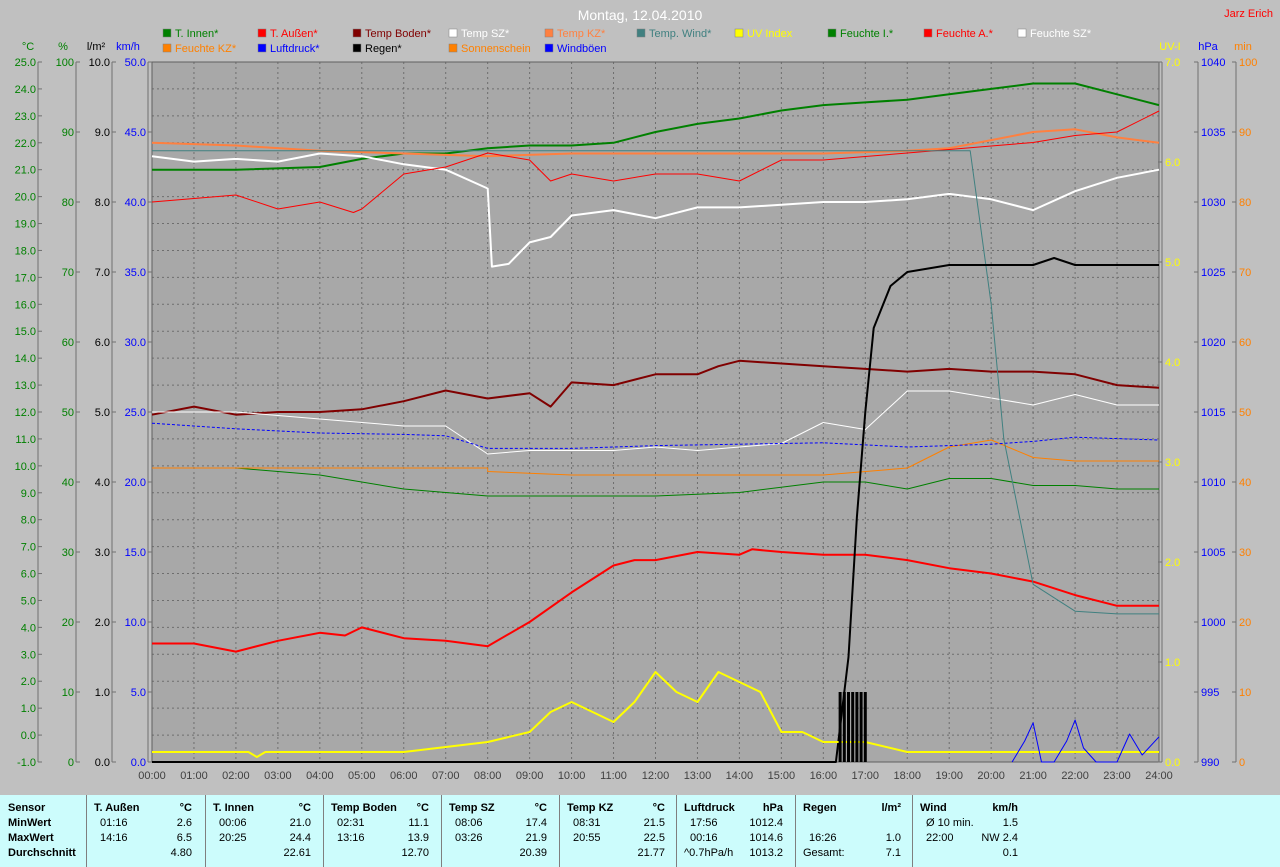  Describe the element at coordinates (656, 776) in the screenshot. I see `x-tick-label: 12:00` at that location.